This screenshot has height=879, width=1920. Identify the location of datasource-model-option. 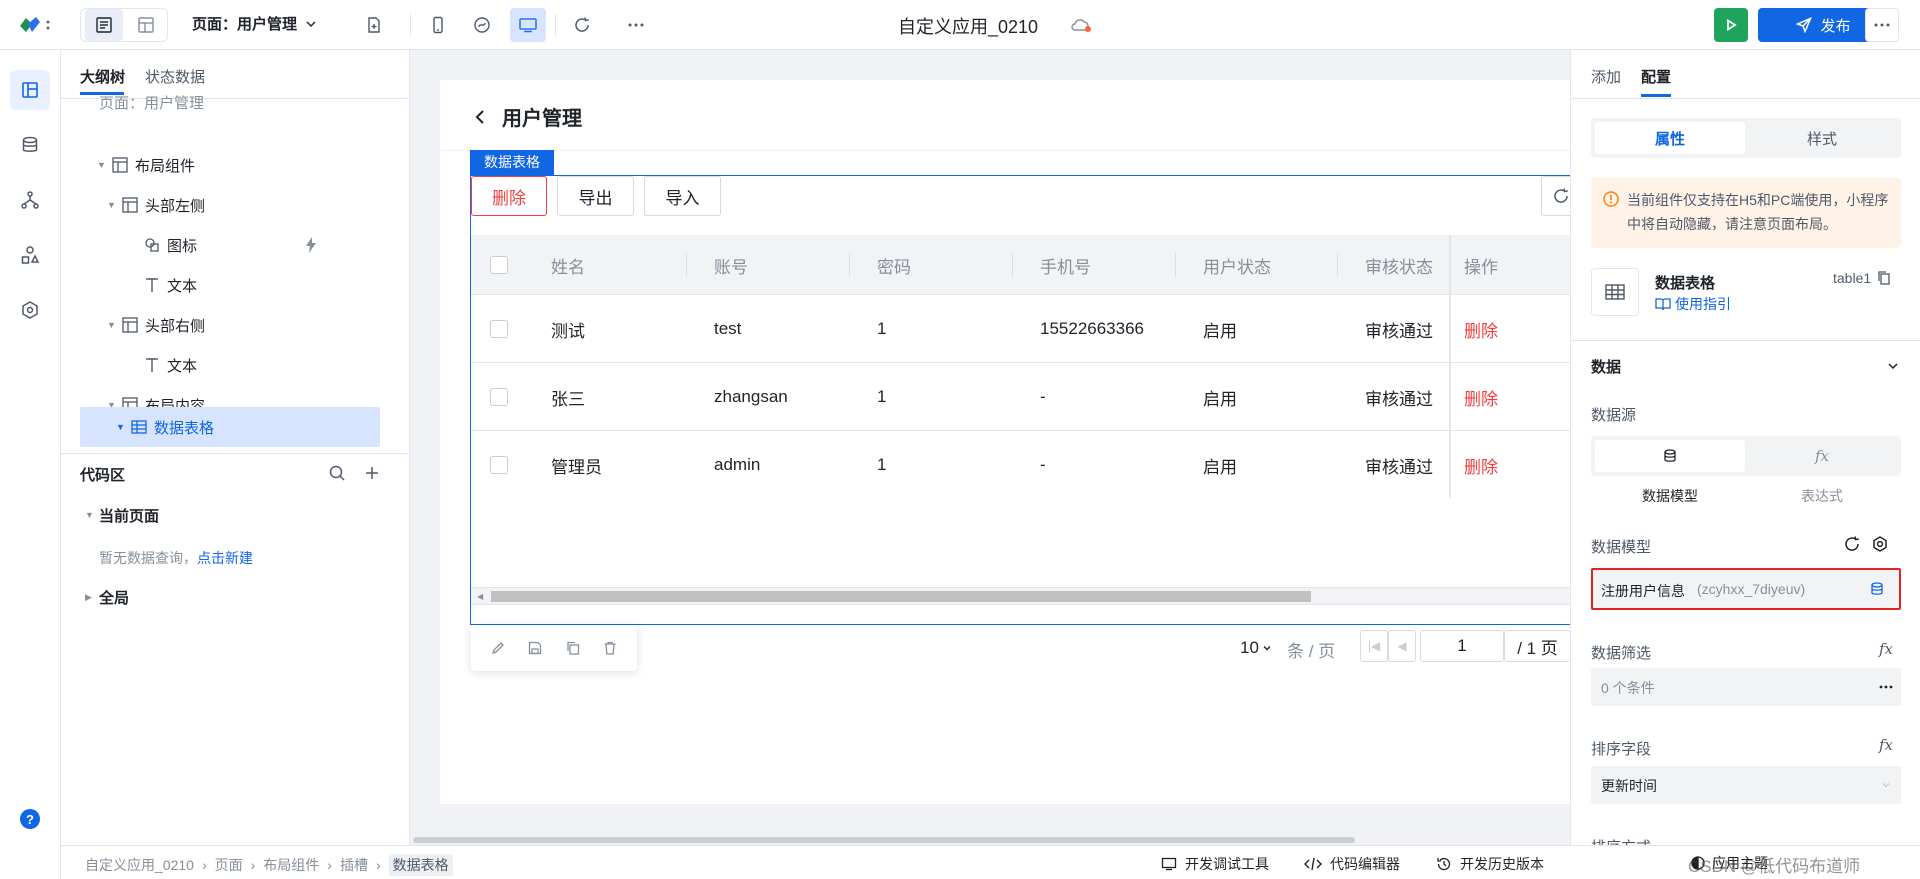
(1670, 456).